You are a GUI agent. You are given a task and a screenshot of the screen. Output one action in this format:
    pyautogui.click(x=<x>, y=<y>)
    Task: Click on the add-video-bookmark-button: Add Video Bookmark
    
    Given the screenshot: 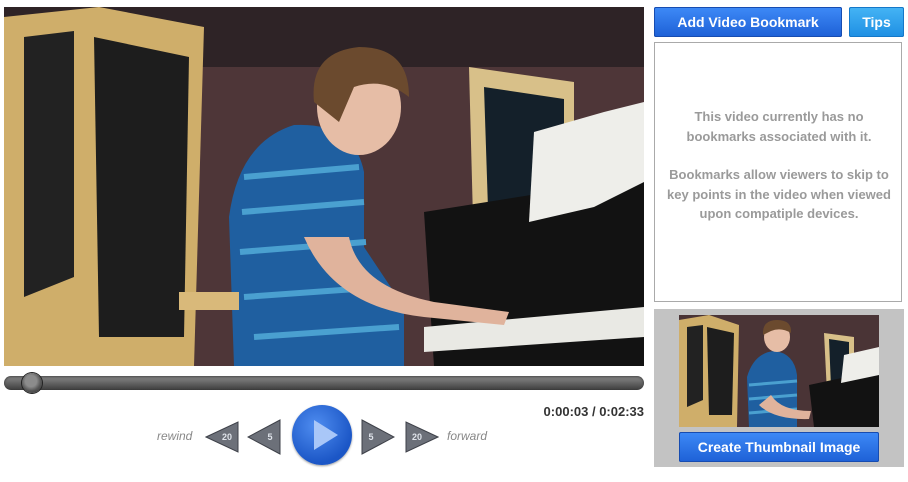 What is the action you would take?
    pyautogui.click(x=748, y=22)
    